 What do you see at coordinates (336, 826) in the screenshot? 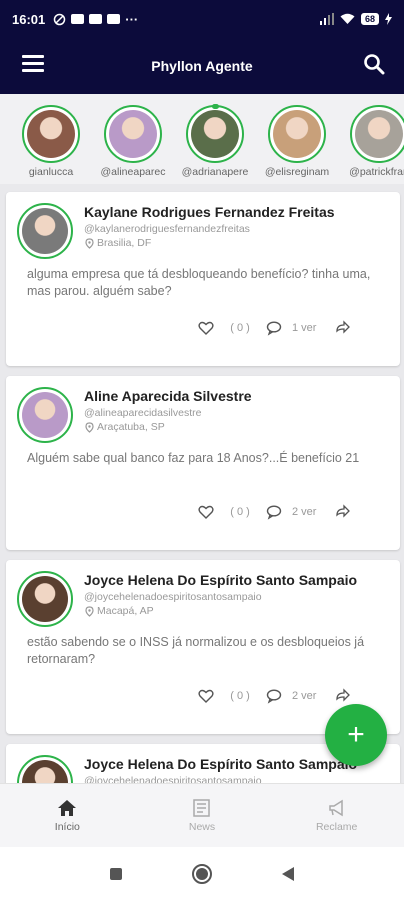
I see `tab-reclame-label: Reclame` at bounding box center [336, 826].